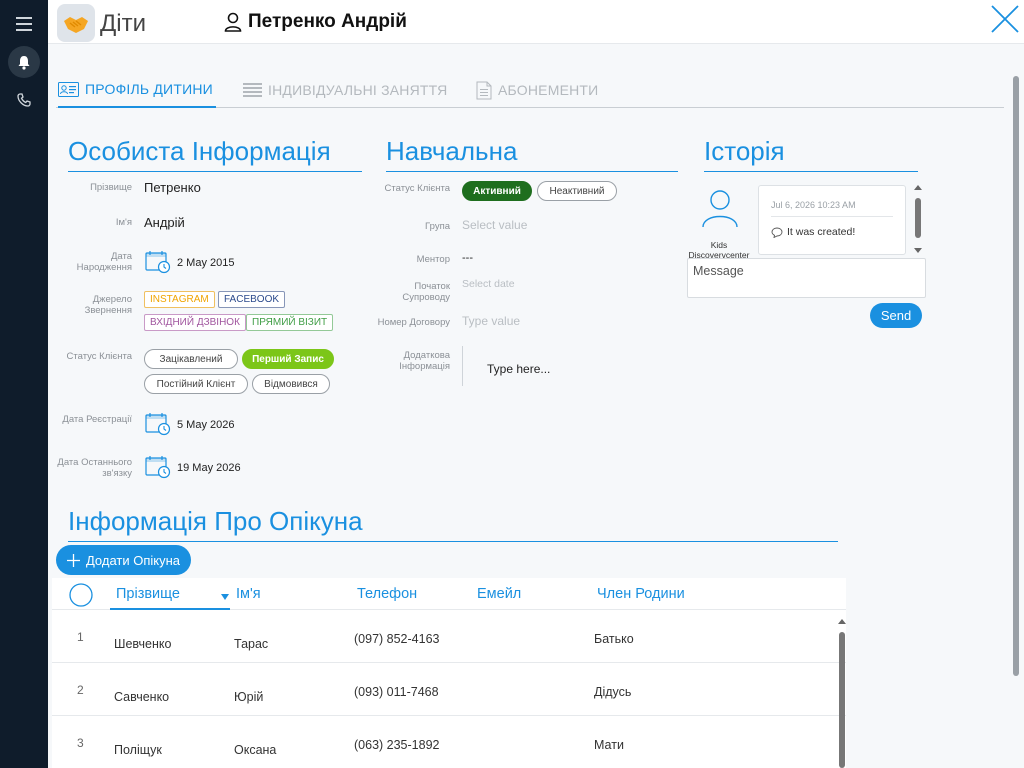 This screenshot has width=1024, height=768. Describe the element at coordinates (172, 187) in the screenshot. I see `surname-value: Петренко` at that location.